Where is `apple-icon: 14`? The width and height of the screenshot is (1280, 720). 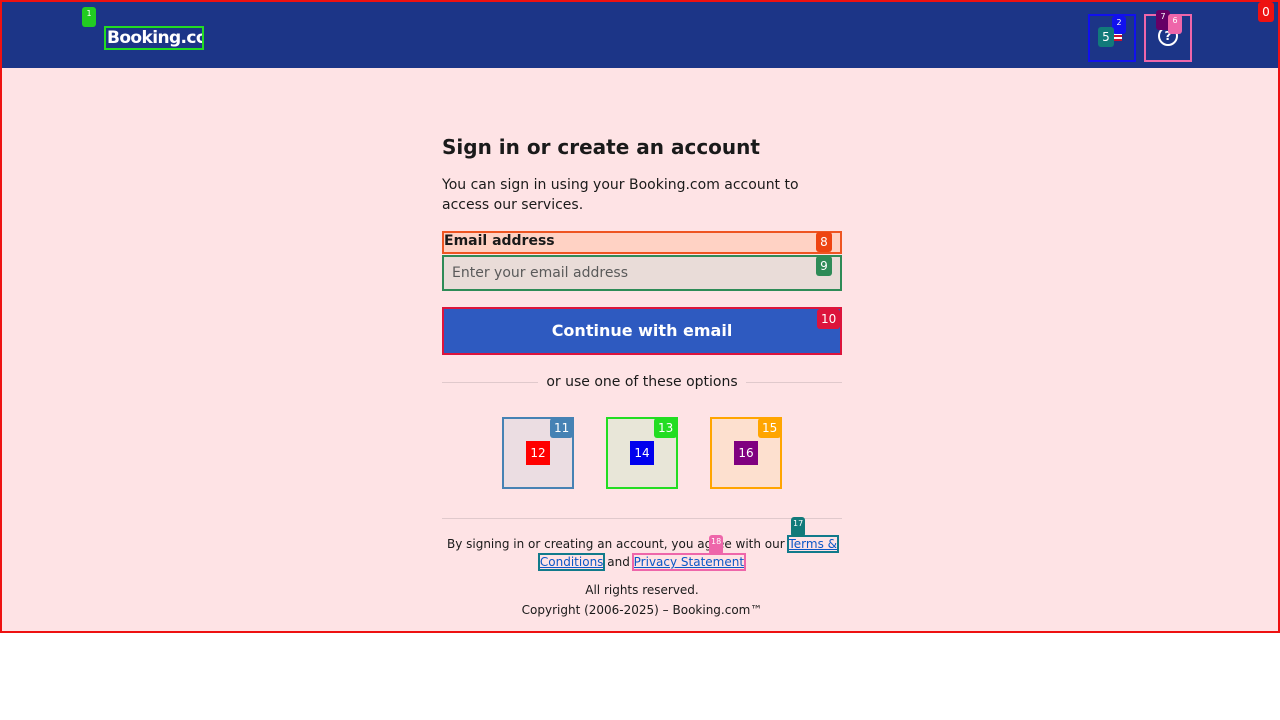 apple-icon: 14 is located at coordinates (642, 453).